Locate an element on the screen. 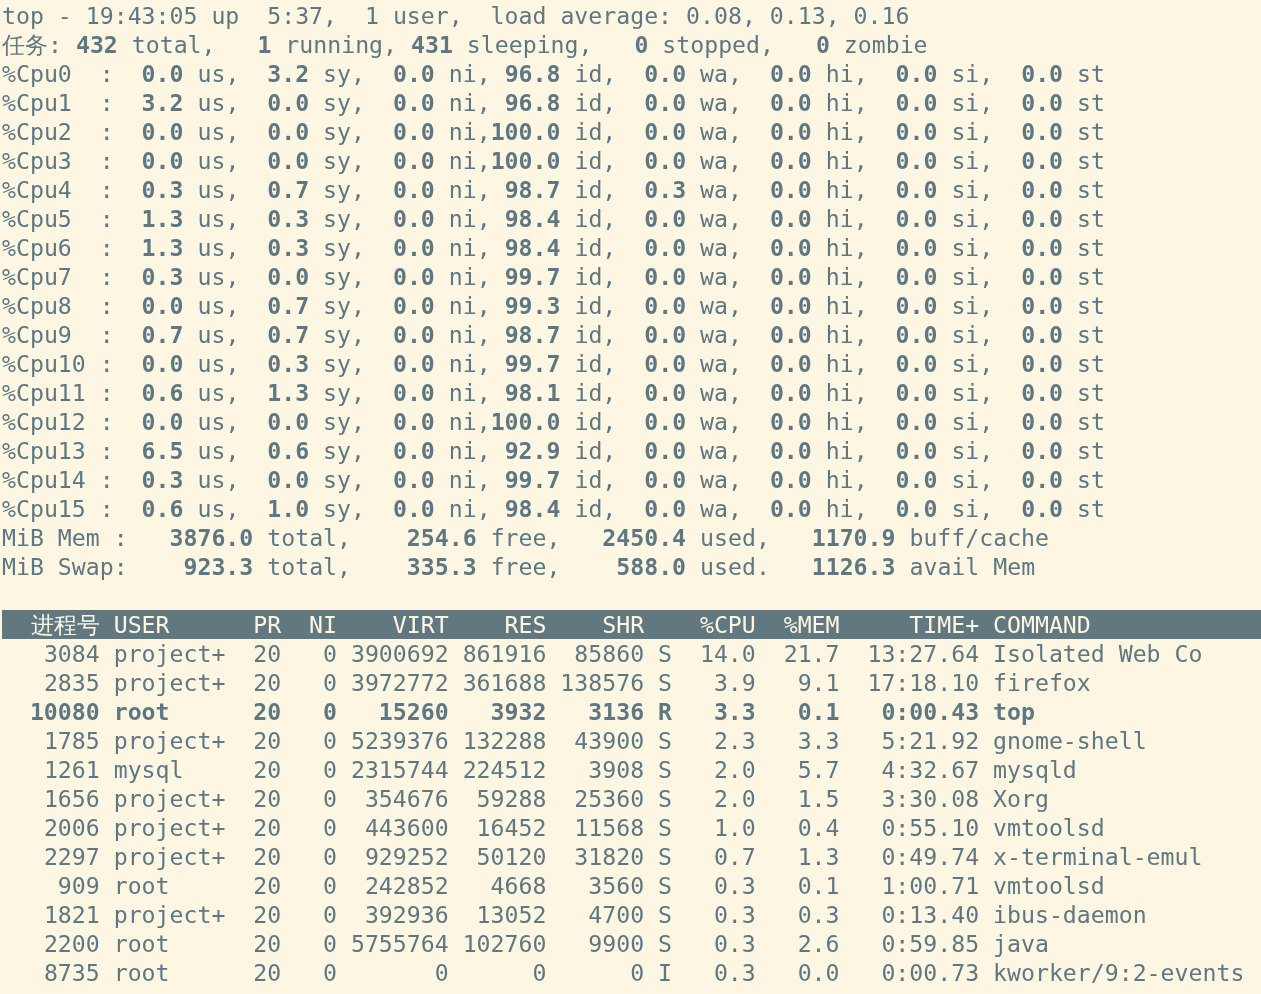 The width and height of the screenshot is (1261, 994). table-cell-text: 13052 is located at coordinates (511, 914).